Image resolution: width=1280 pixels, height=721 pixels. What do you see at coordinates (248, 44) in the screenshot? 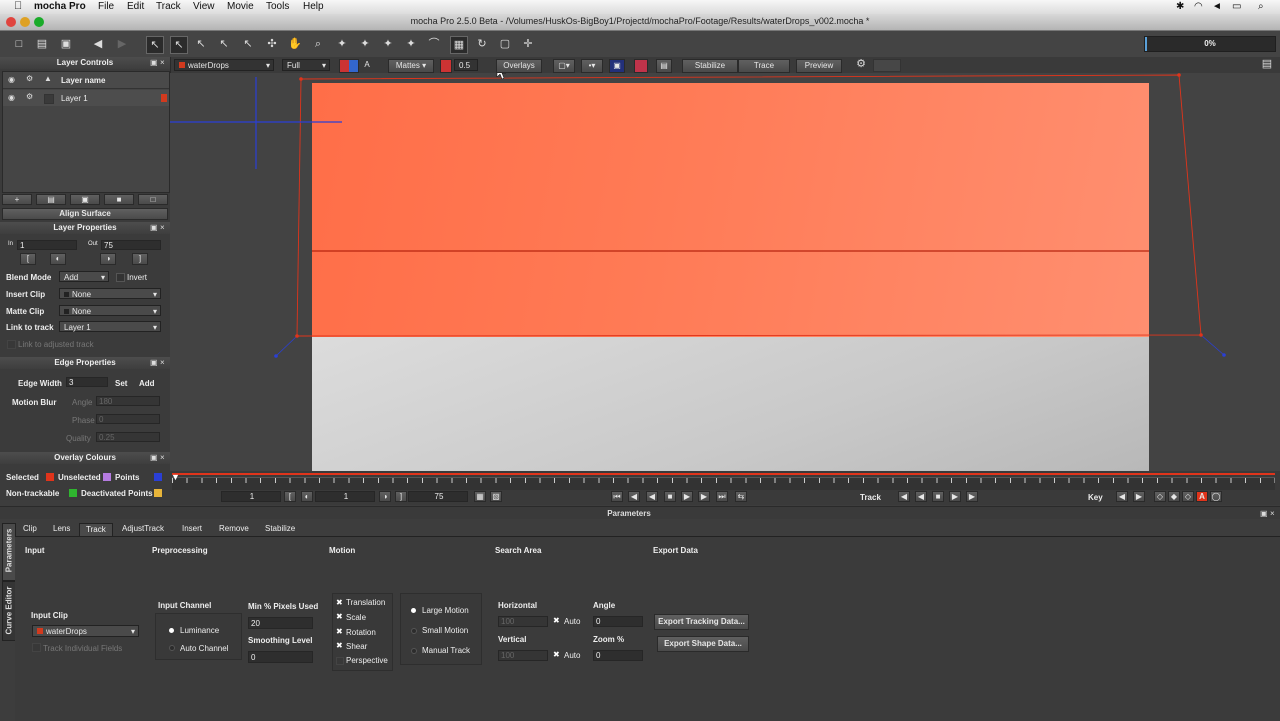
I see `add-point-tool-icon: ↖` at bounding box center [248, 44].